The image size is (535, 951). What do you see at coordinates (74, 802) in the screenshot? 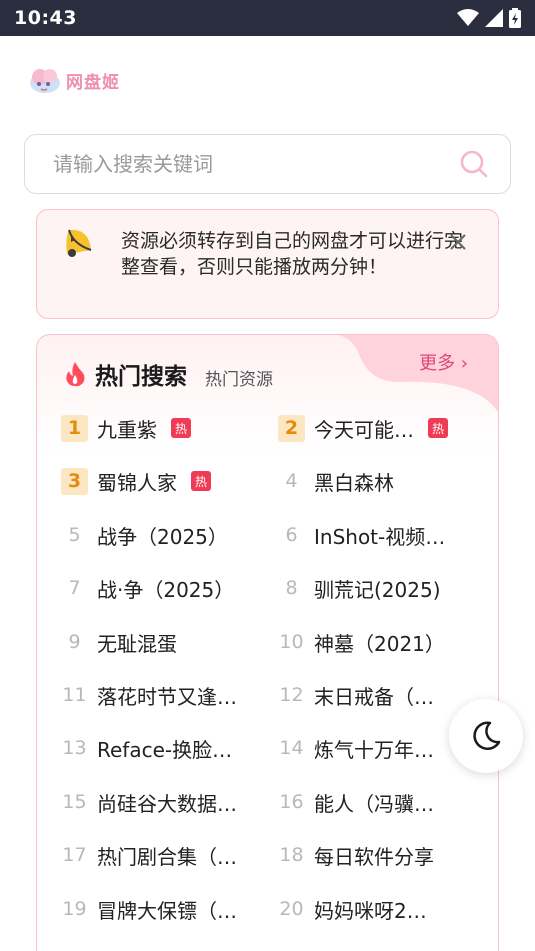
I see `rank-number: 15` at bounding box center [74, 802].